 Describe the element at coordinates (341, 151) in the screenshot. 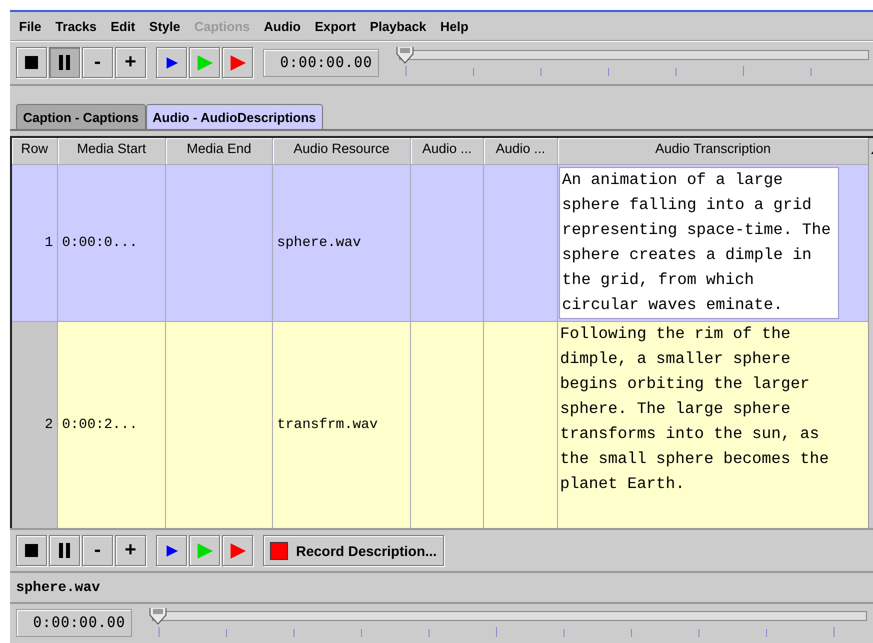

I see `column-header: Audio Resource` at that location.